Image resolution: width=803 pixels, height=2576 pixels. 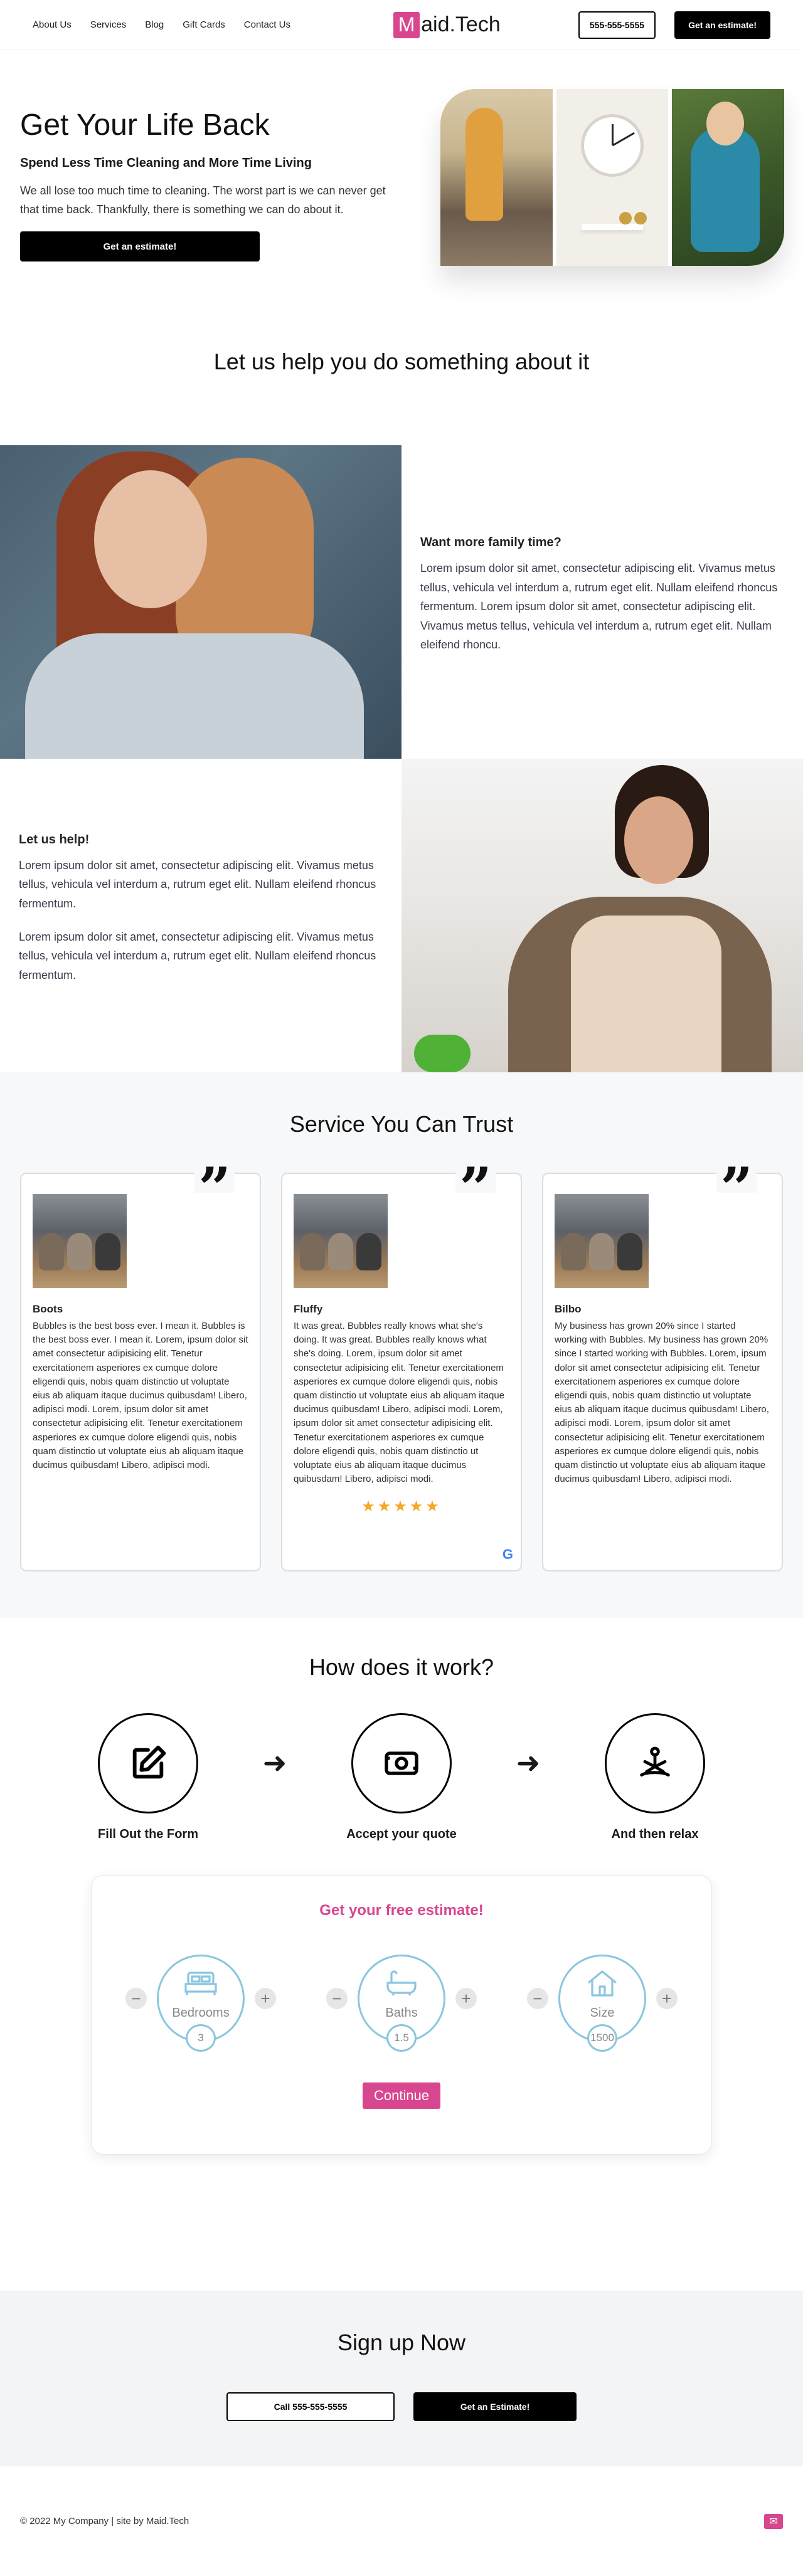 I want to click on continue-button: Continue, so click(x=401, y=2095).